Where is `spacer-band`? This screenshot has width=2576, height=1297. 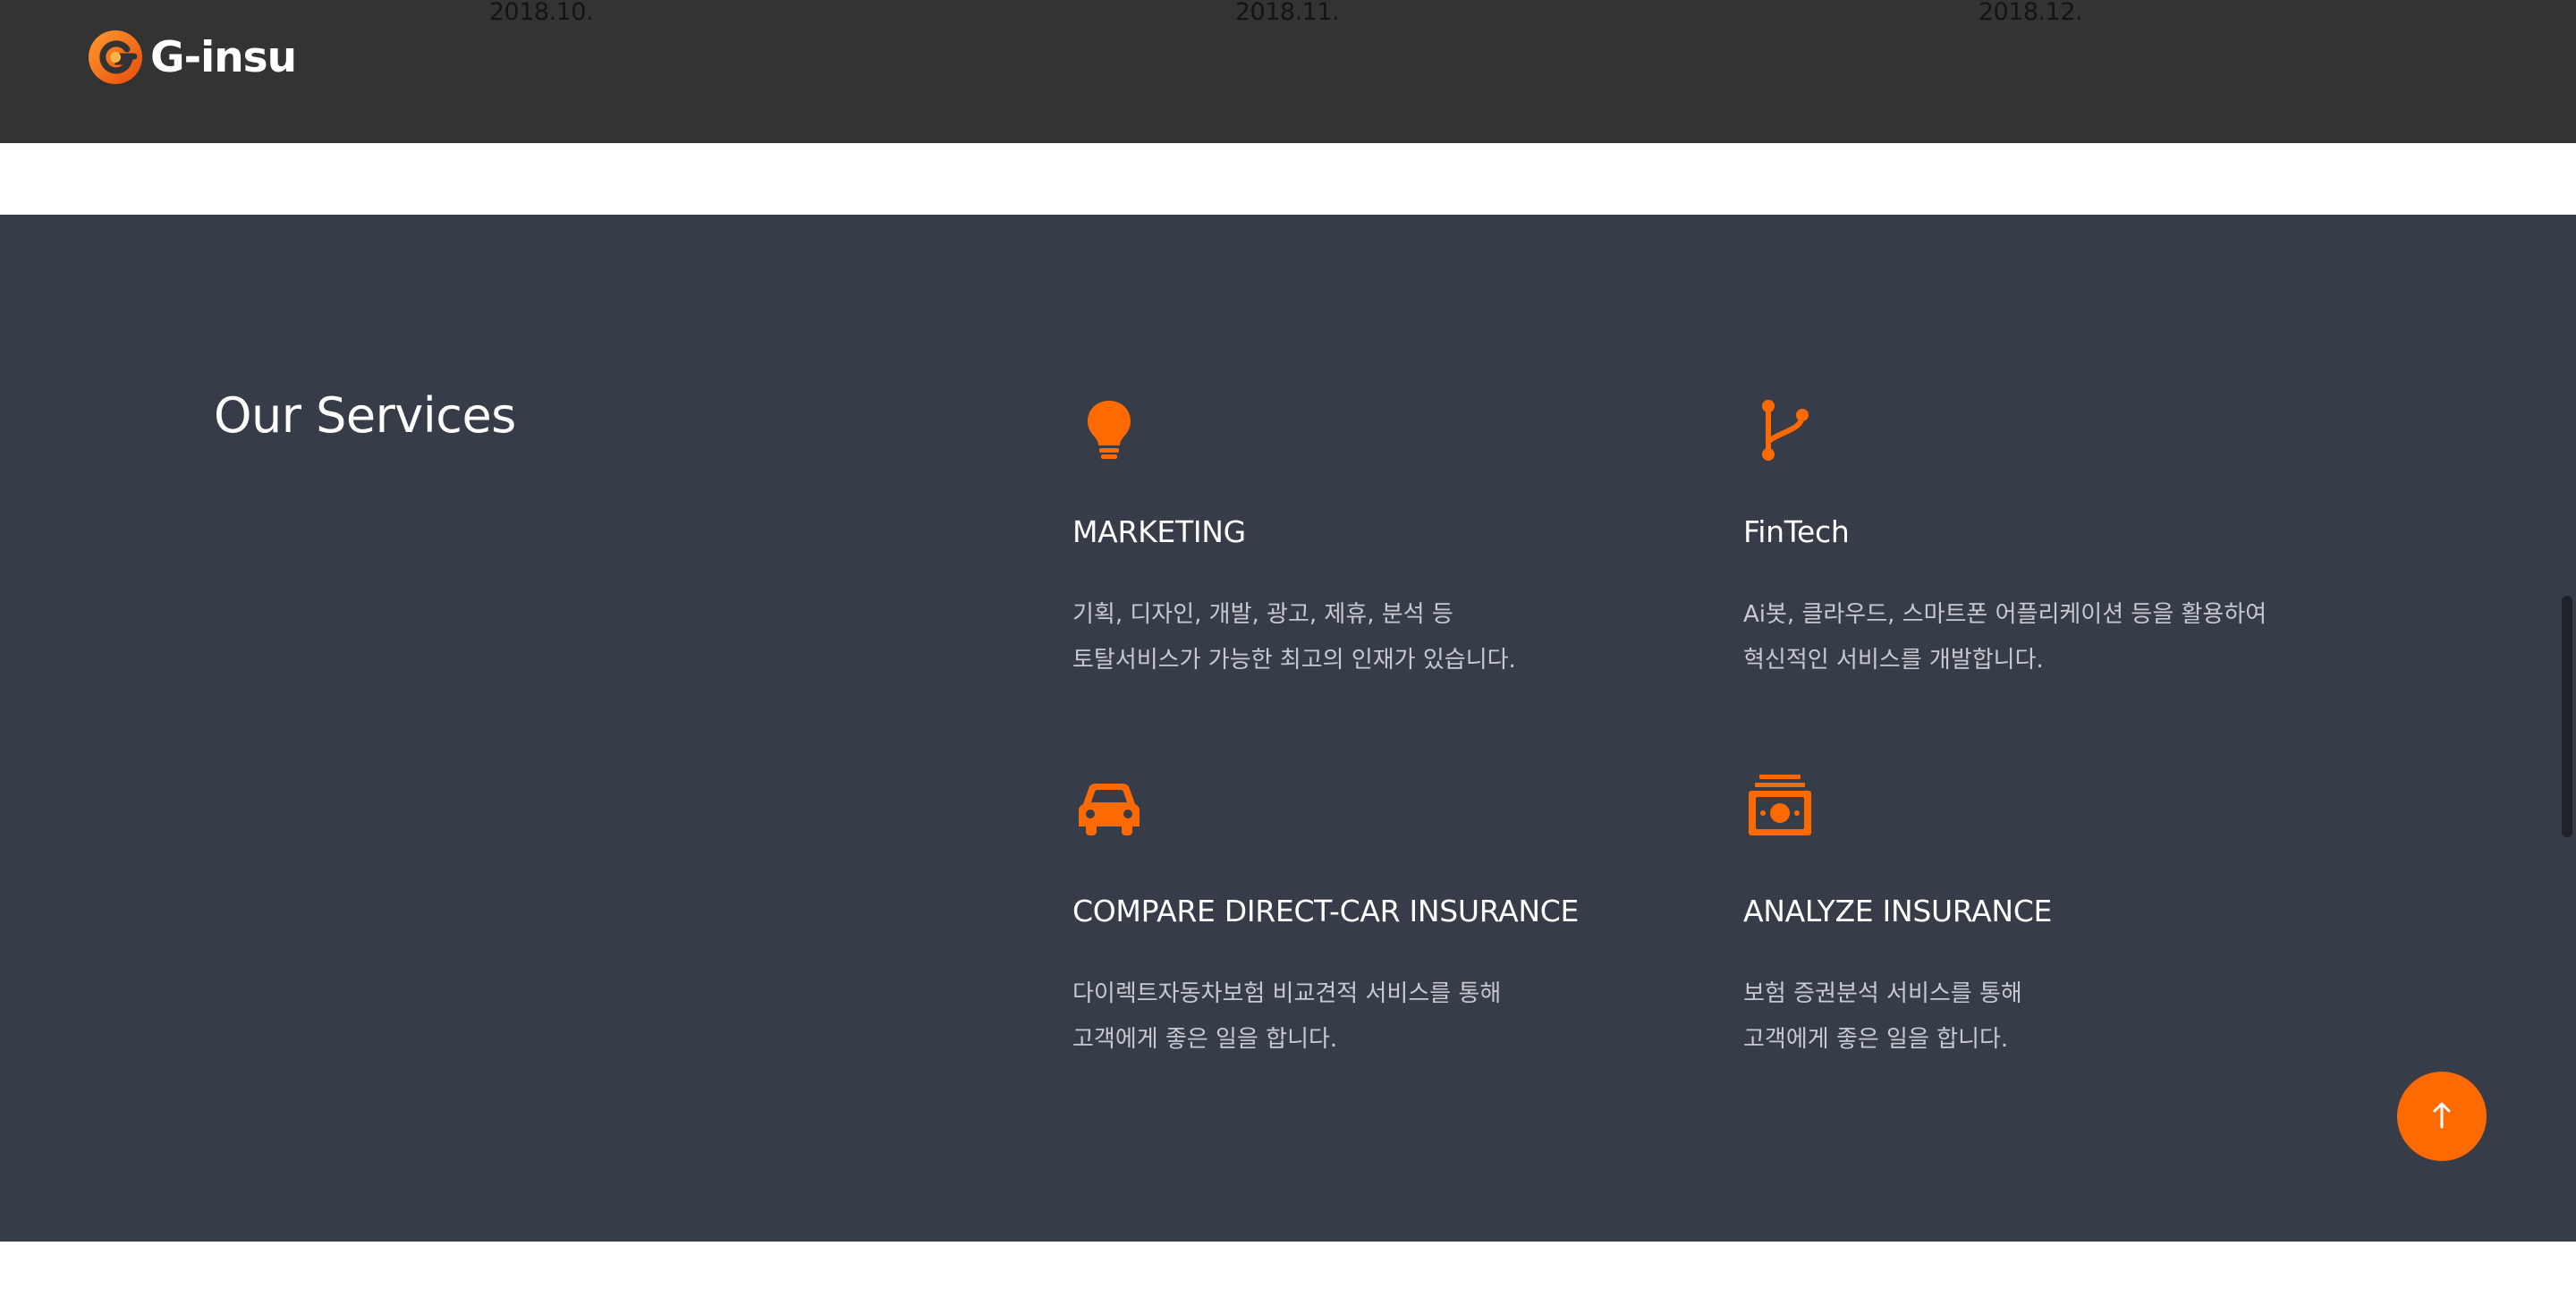 spacer-band is located at coordinates (1288, 179).